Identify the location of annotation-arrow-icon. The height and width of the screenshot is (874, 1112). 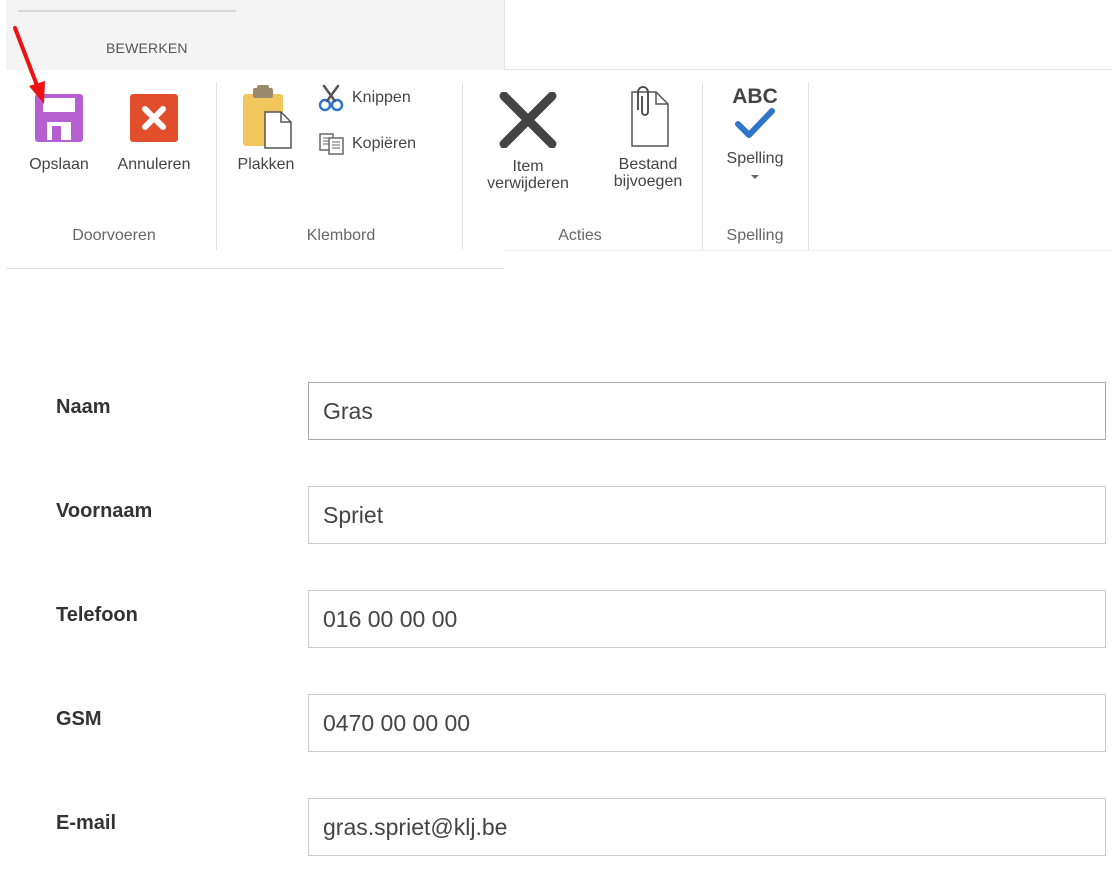
(29, 65).